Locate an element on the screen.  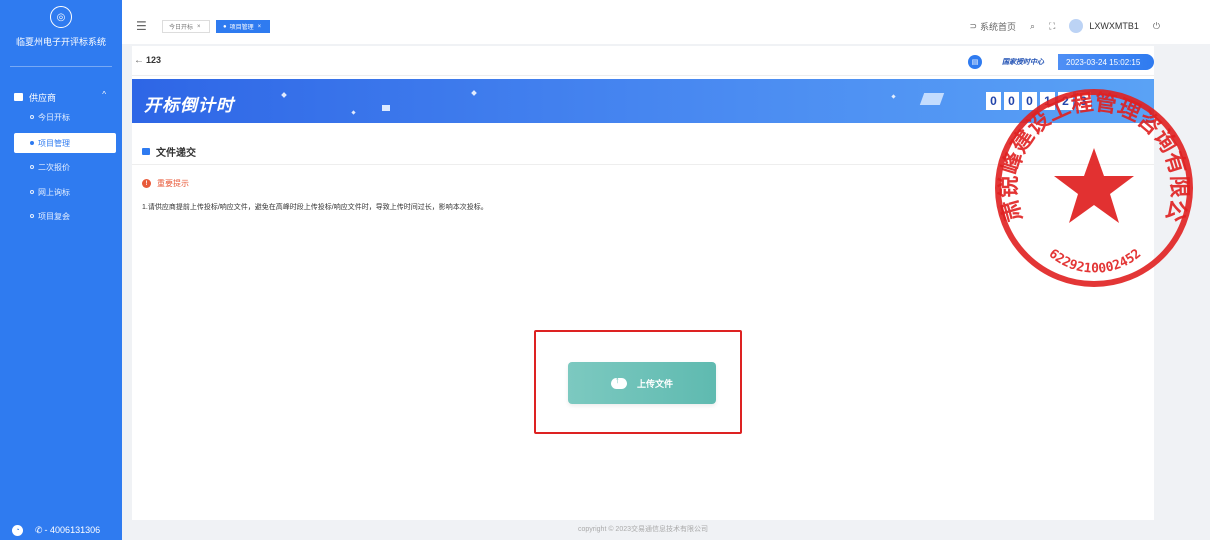
upload-file-button: 上传文件 is located at coordinates (642, 383).